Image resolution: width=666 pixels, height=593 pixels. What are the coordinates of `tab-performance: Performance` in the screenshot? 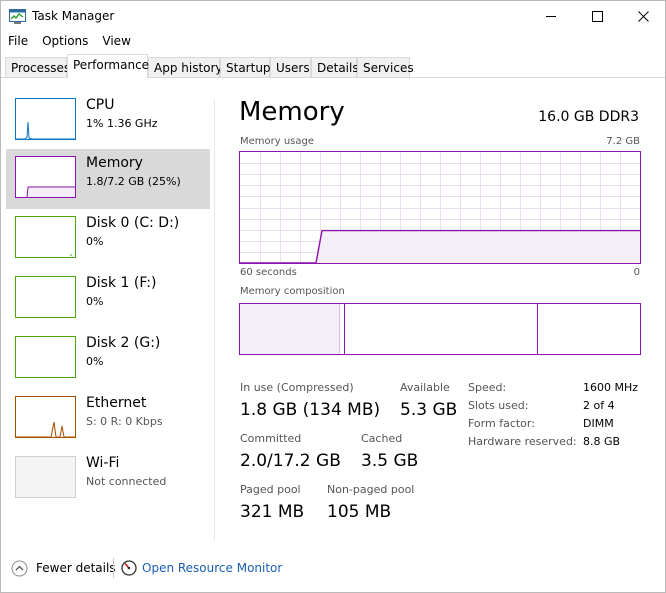 It's located at (108, 66).